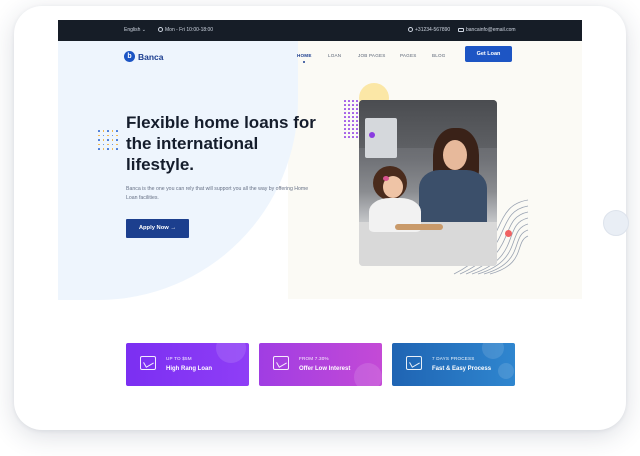 The width and height of the screenshot is (640, 456). I want to click on phone-text: +31234-567890, so click(433, 30).